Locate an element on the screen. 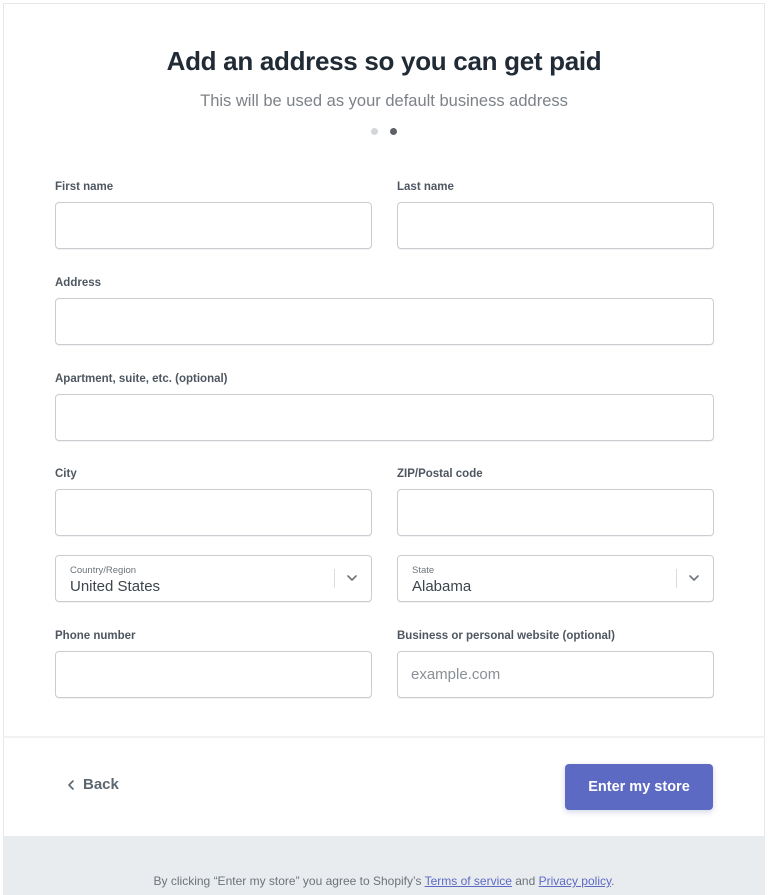  apartment-field is located at coordinates (384, 417).